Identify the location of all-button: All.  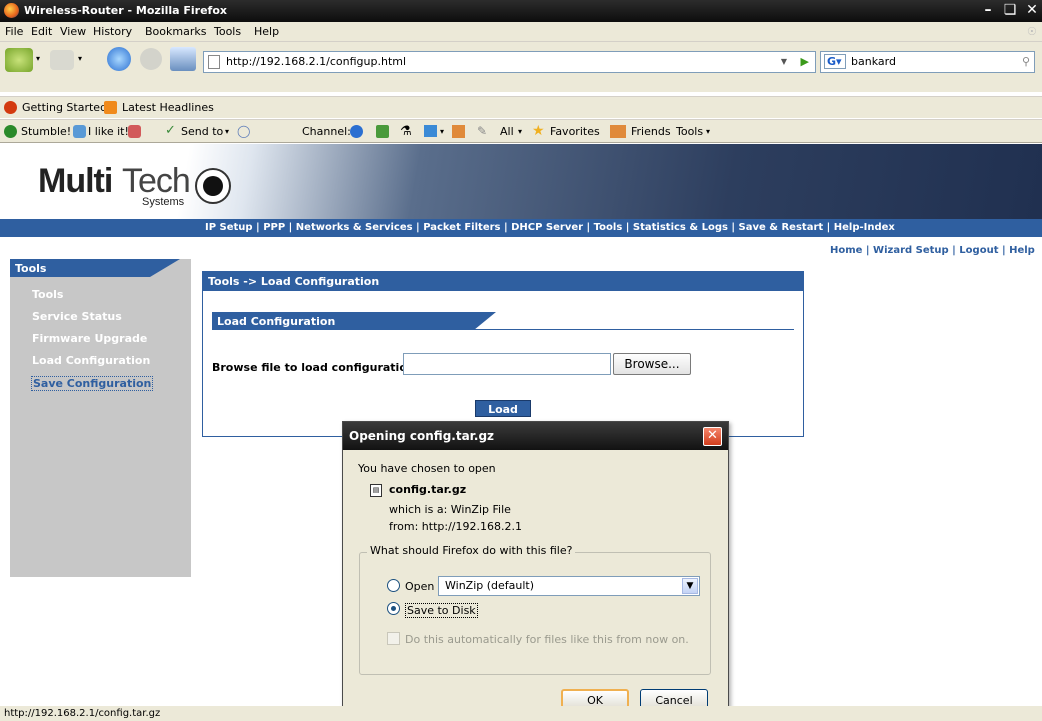
(507, 131).